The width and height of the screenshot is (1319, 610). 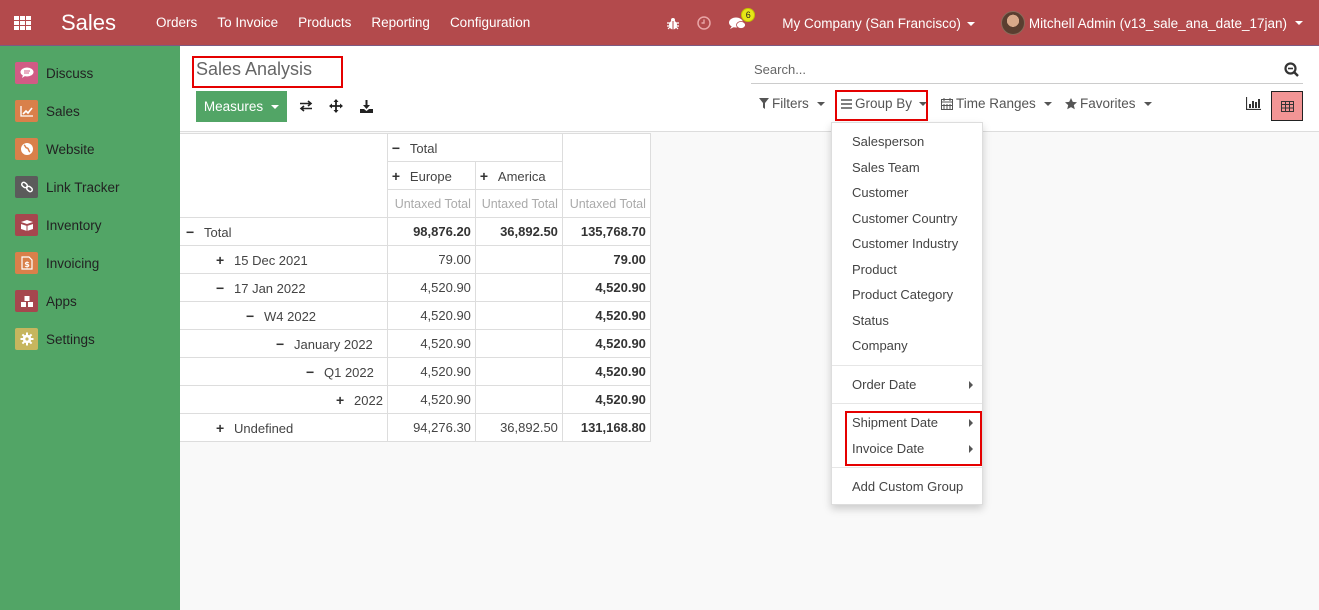 I want to click on groupby-add-custom-group: Add Custom Group, so click(x=907, y=487).